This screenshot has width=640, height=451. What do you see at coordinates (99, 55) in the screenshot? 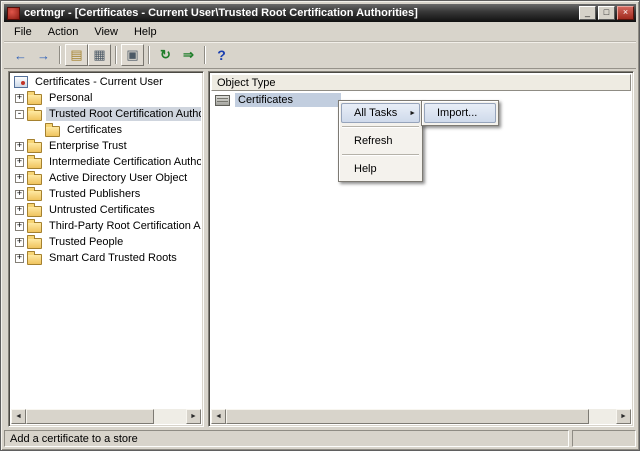
I see `properties-button: ▦` at bounding box center [99, 55].